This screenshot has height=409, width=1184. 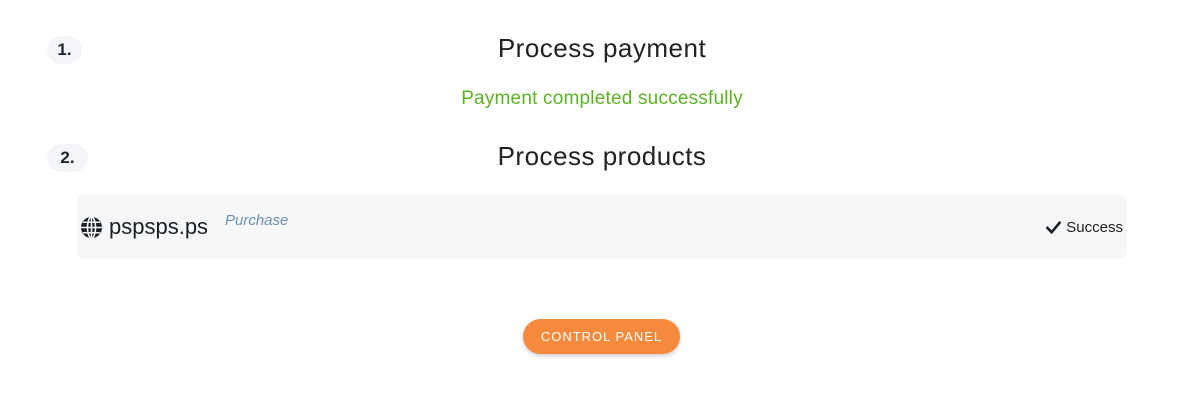 What do you see at coordinates (257, 220) in the screenshot?
I see `product-type-label: Purchase` at bounding box center [257, 220].